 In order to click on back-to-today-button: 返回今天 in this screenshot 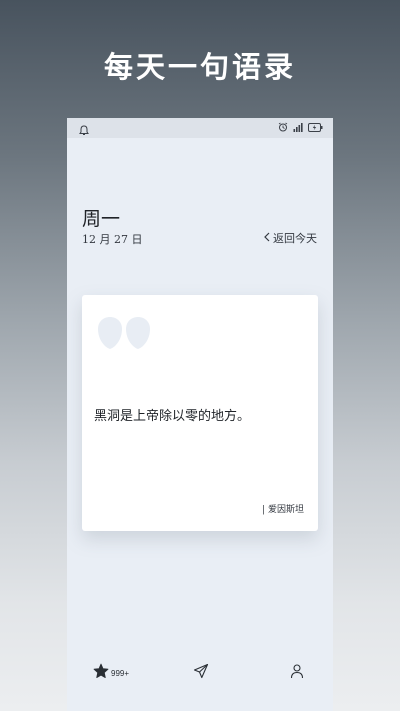, I will do `click(290, 238)`.